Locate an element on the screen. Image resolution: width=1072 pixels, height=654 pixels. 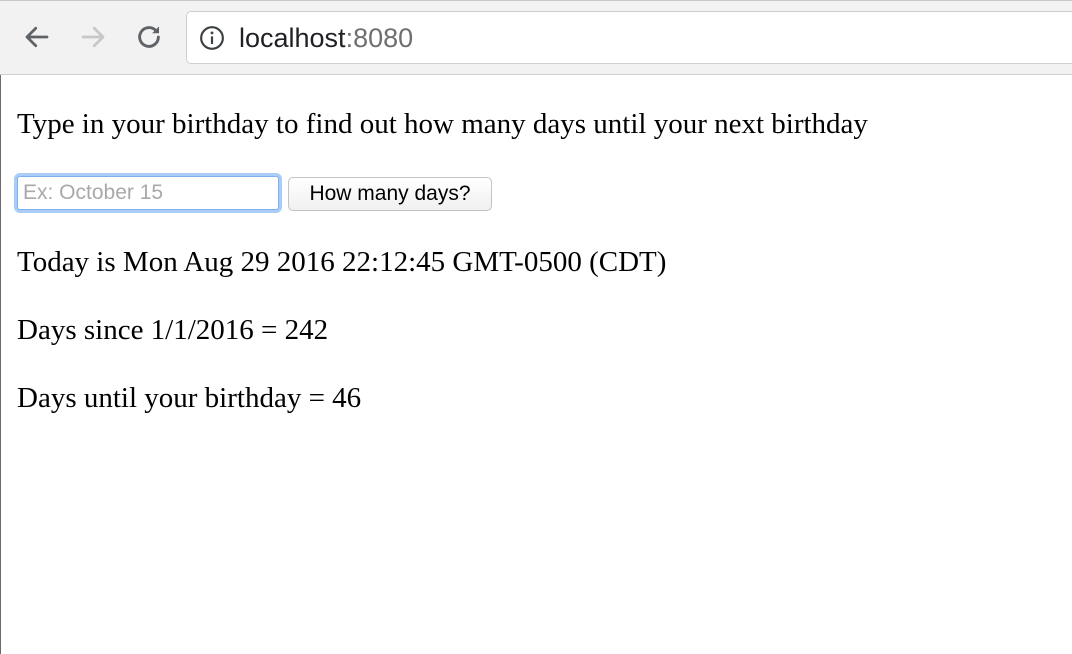
back-button is located at coordinates (37, 37).